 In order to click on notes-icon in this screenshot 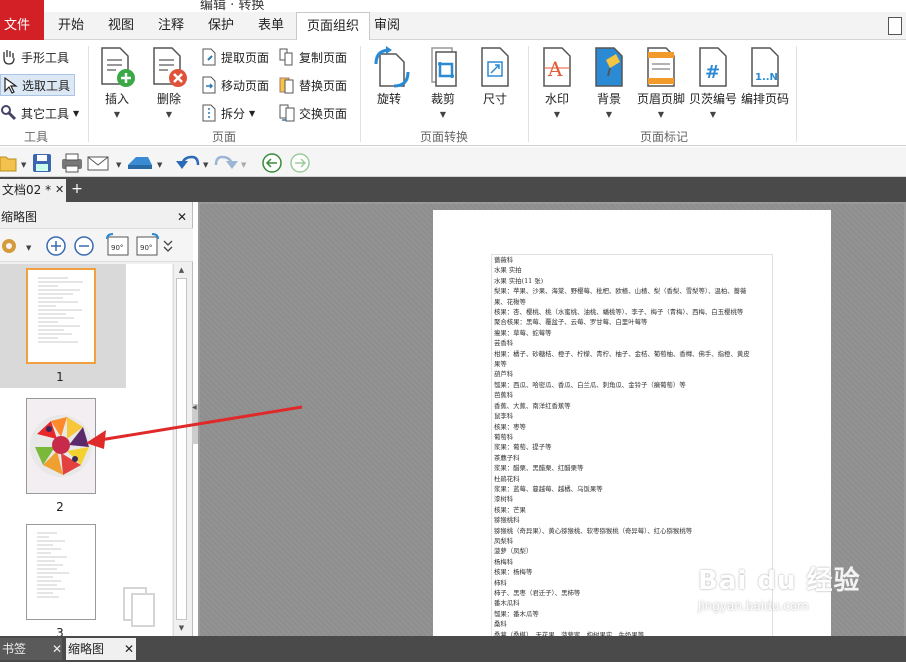, I will do `click(895, 26)`.